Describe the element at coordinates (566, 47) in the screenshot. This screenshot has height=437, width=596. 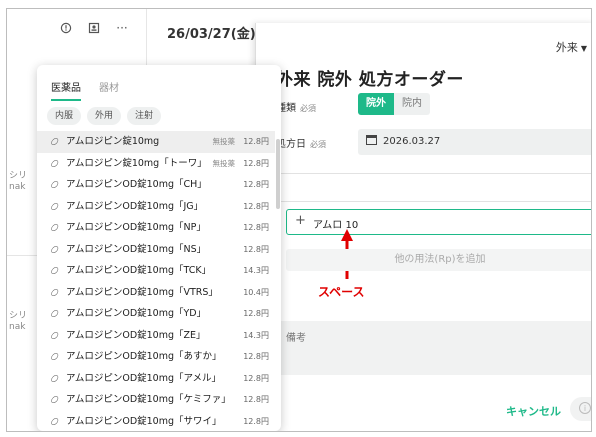
I see `visit-type-value: 外来` at that location.